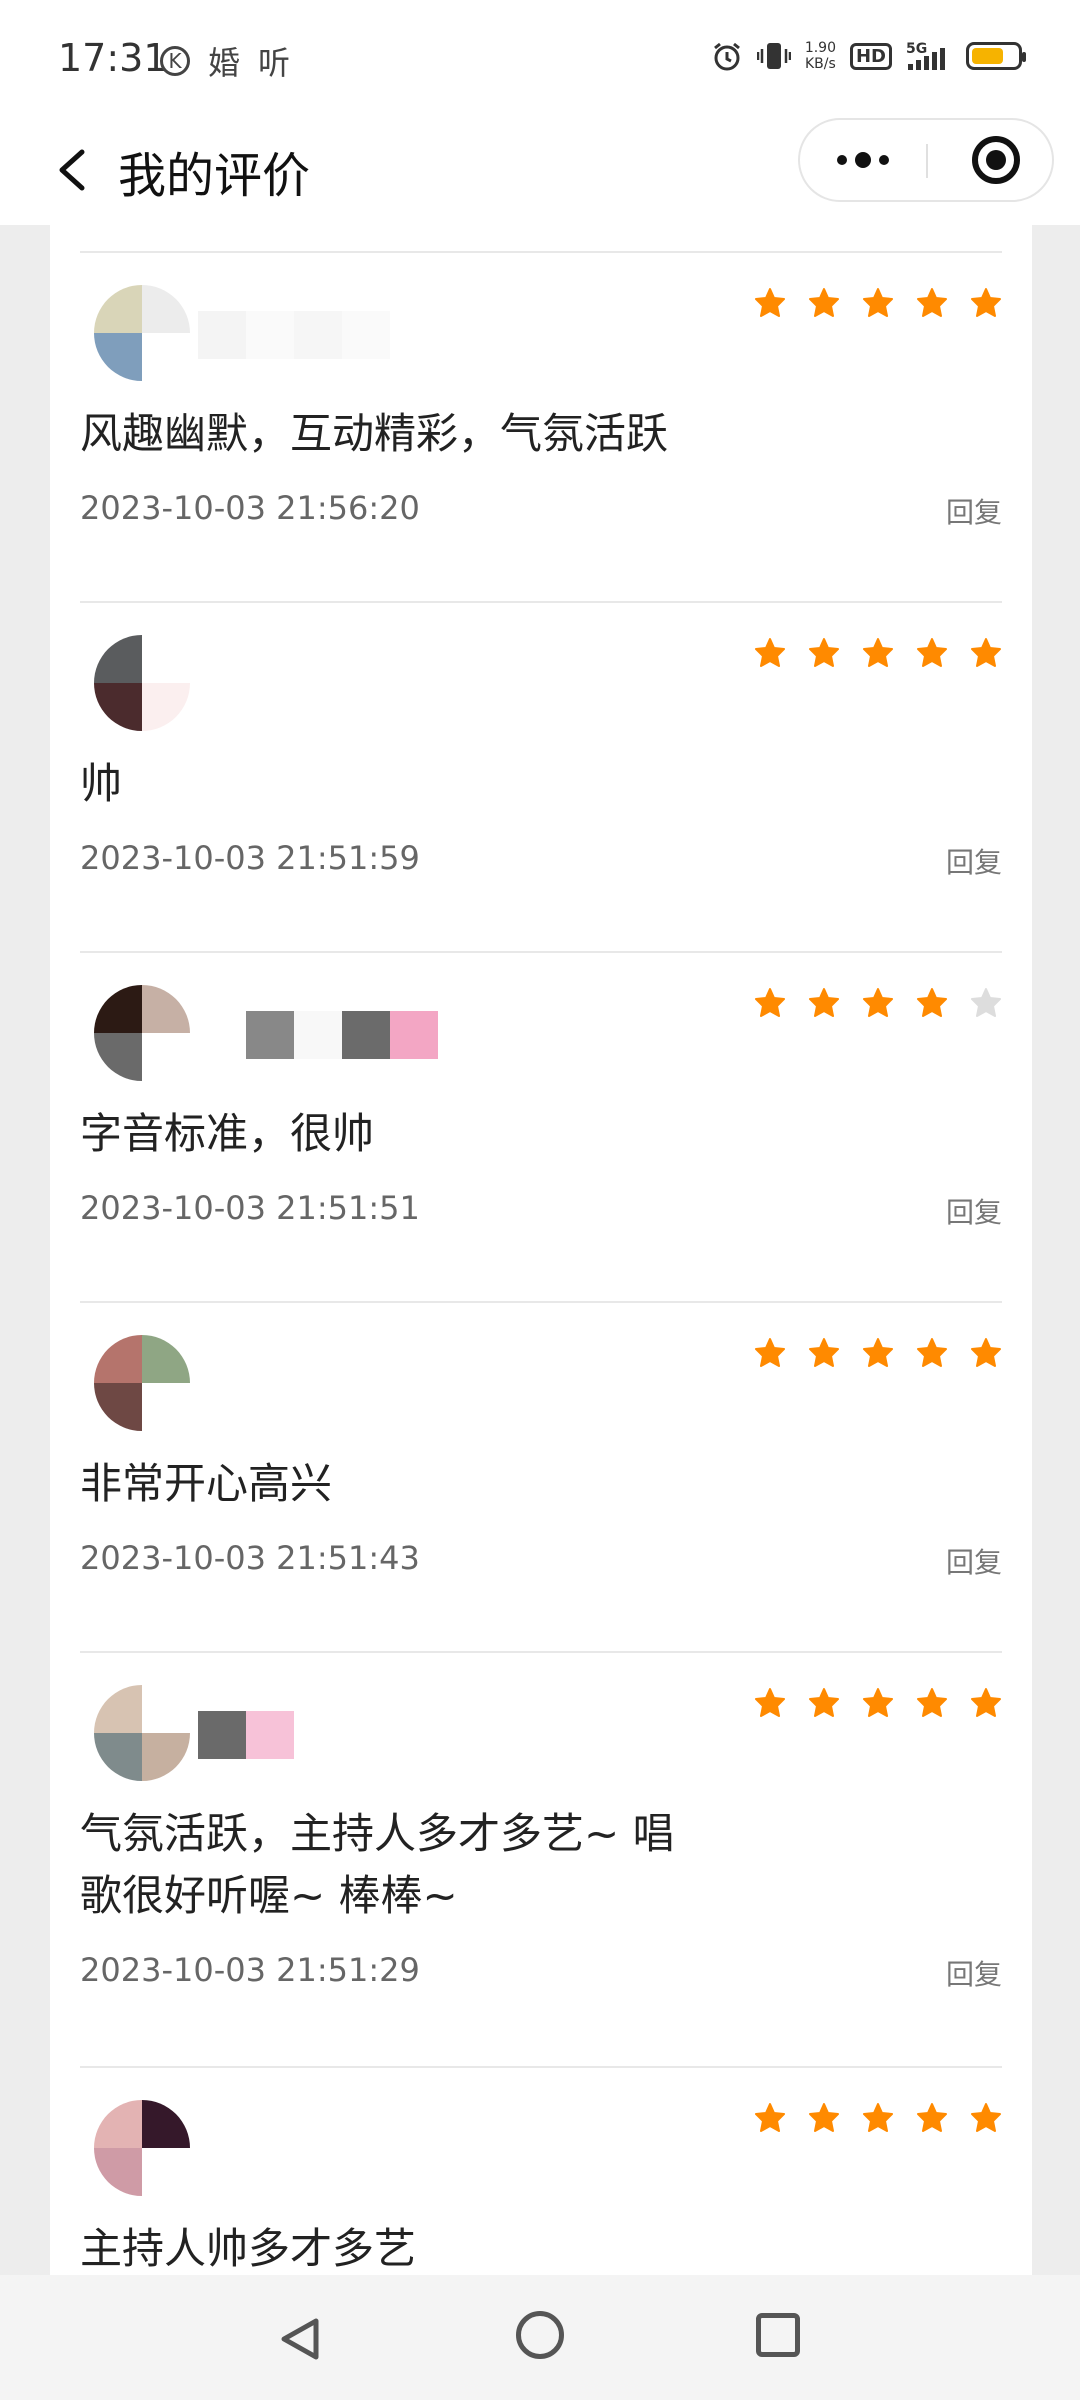  Describe the element at coordinates (250, 1208) in the screenshot. I see `review-time: 2023-10-03 21:51:51` at that location.